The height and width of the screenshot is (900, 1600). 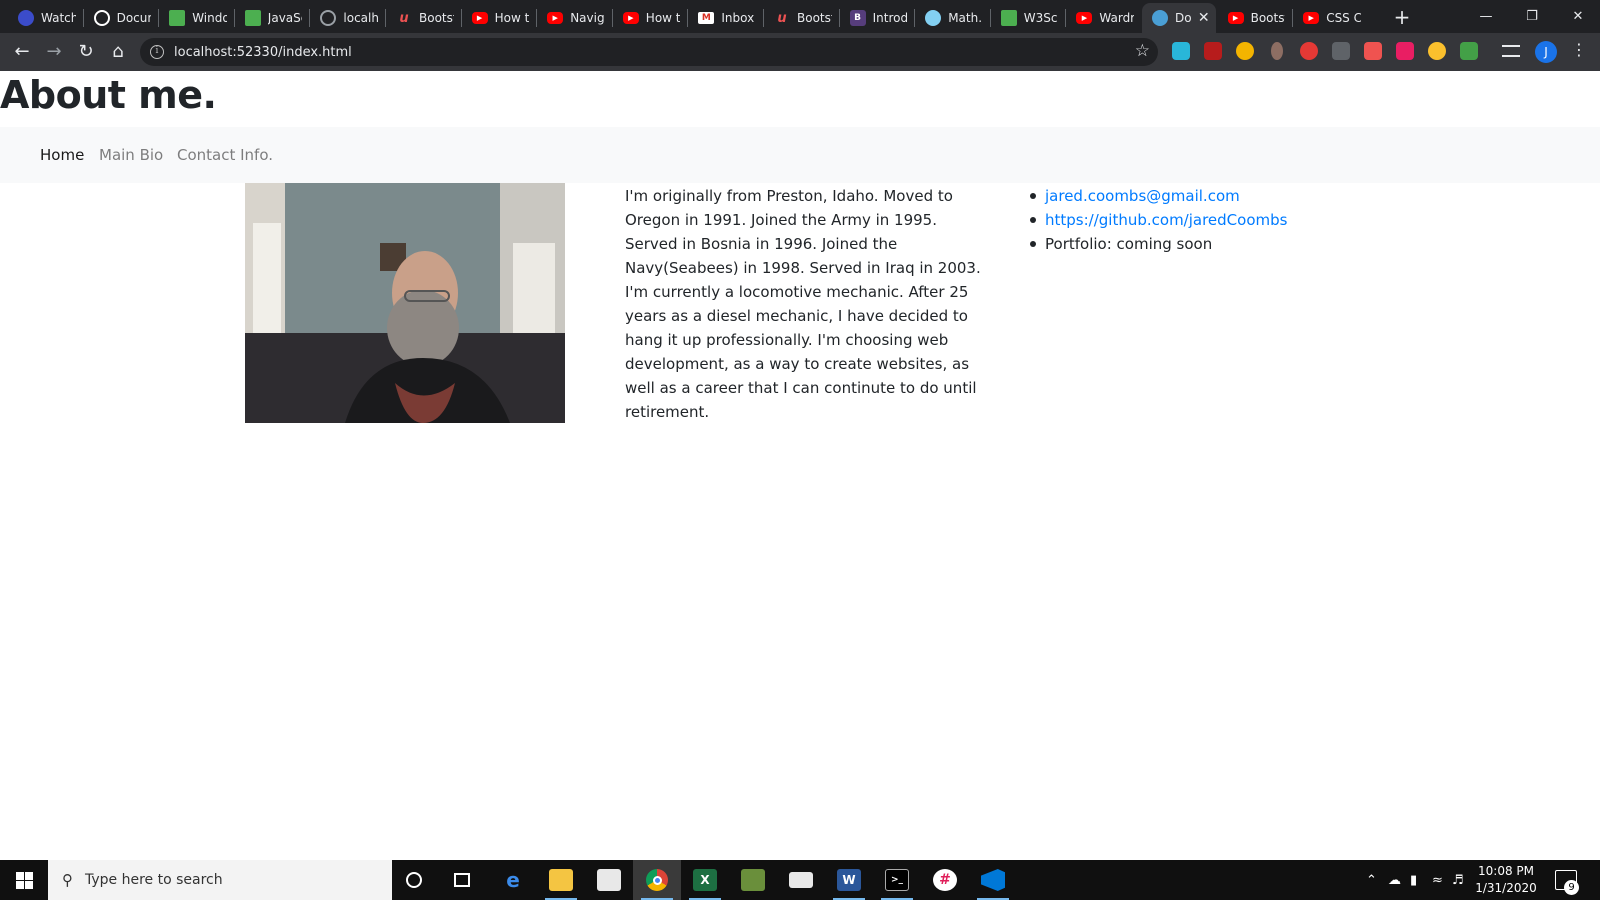 What do you see at coordinates (1183, 18) in the screenshot?
I see `browser-tab-title: Do` at bounding box center [1183, 18].